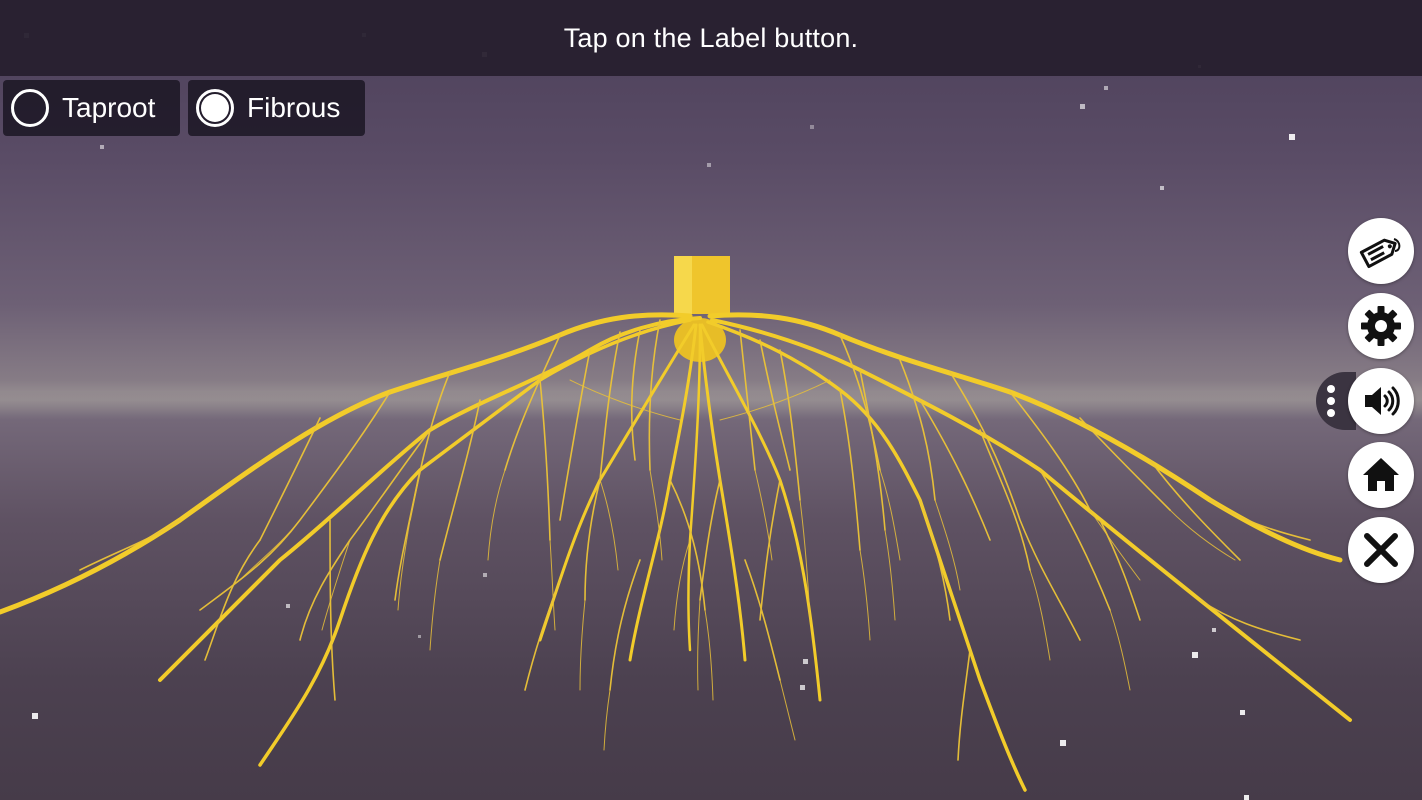 Image resolution: width=1422 pixels, height=800 pixels. What do you see at coordinates (1331, 403) in the screenshot?
I see `vertical-dots-icon` at bounding box center [1331, 403].